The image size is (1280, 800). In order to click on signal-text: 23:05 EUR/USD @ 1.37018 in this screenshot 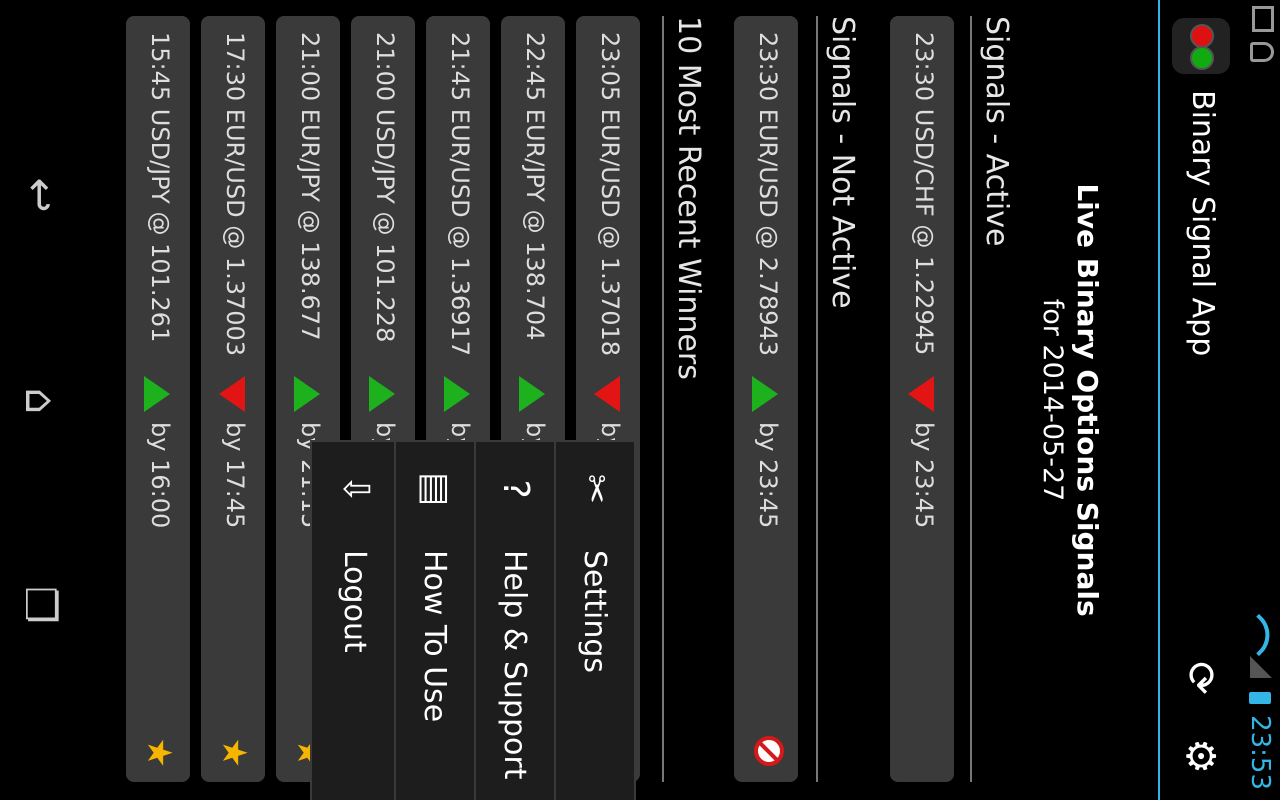, I will do `click(610, 194)`.